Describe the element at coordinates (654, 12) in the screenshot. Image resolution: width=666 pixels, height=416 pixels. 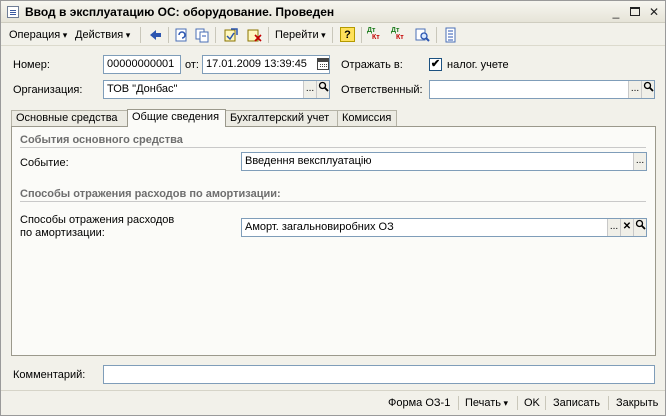
I see `close-window-button: ✕` at that location.